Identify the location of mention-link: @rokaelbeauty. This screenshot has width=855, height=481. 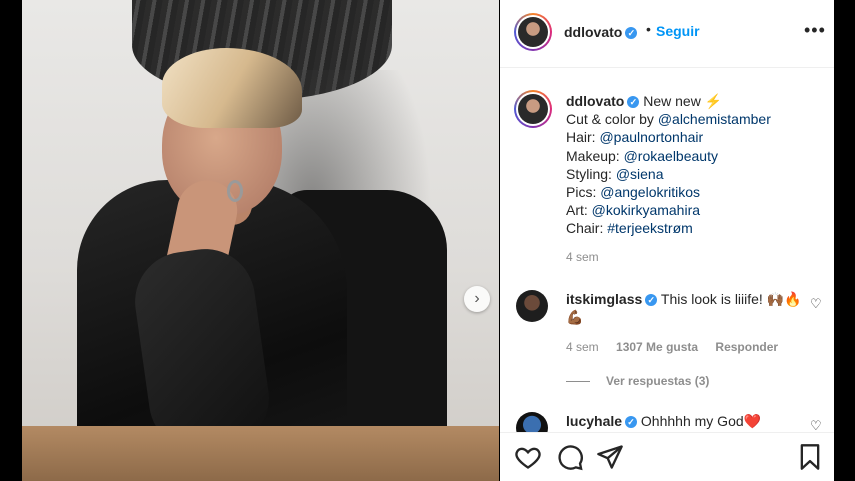
(671, 156).